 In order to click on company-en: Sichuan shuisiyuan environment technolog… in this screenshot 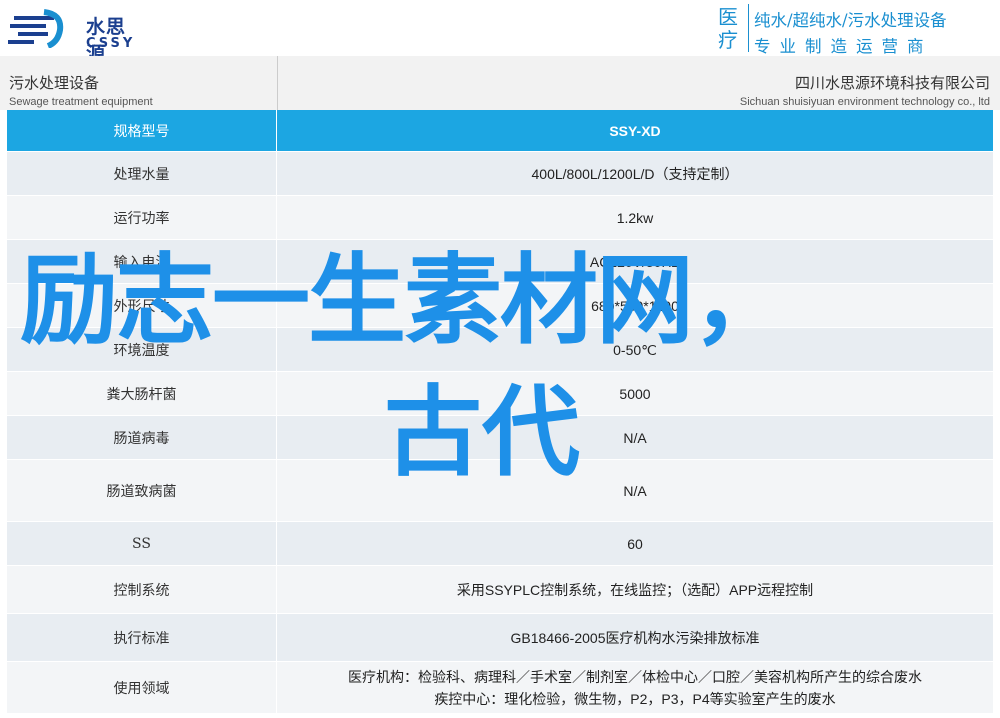, I will do `click(864, 102)`.